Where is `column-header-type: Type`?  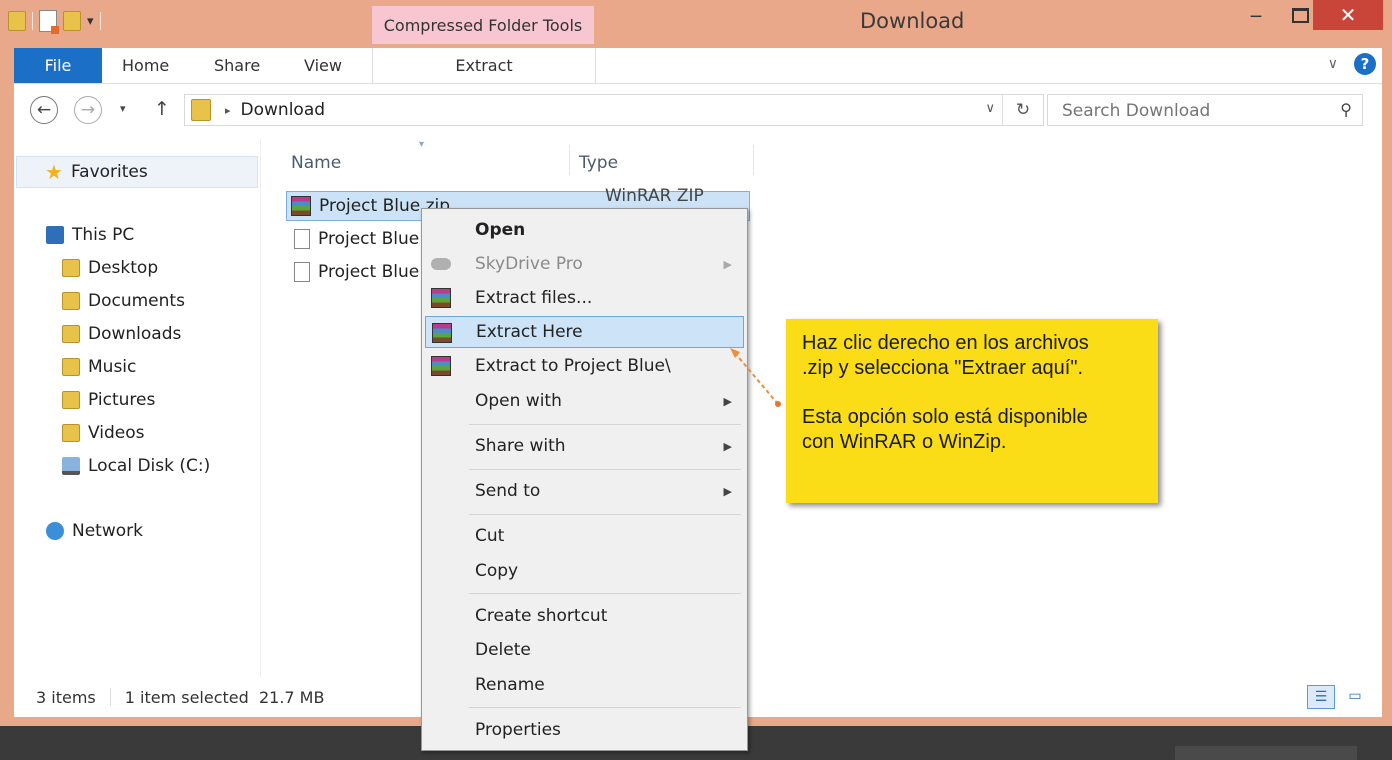 column-header-type: Type is located at coordinates (598, 163).